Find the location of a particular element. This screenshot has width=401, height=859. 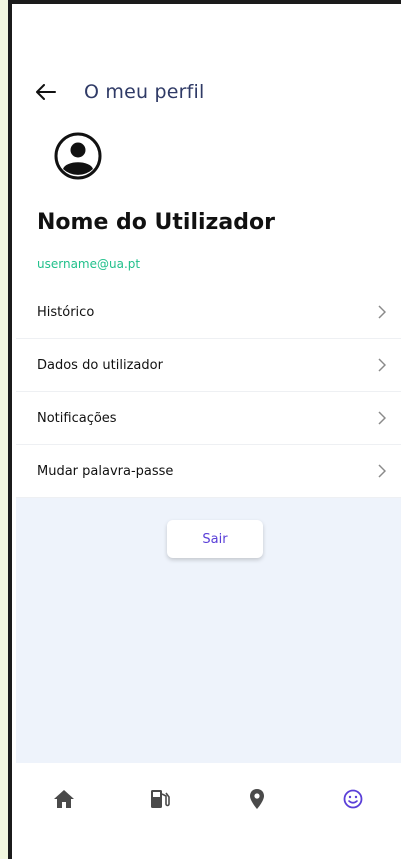

user-name: Nome do Utilizador is located at coordinates (156, 222).